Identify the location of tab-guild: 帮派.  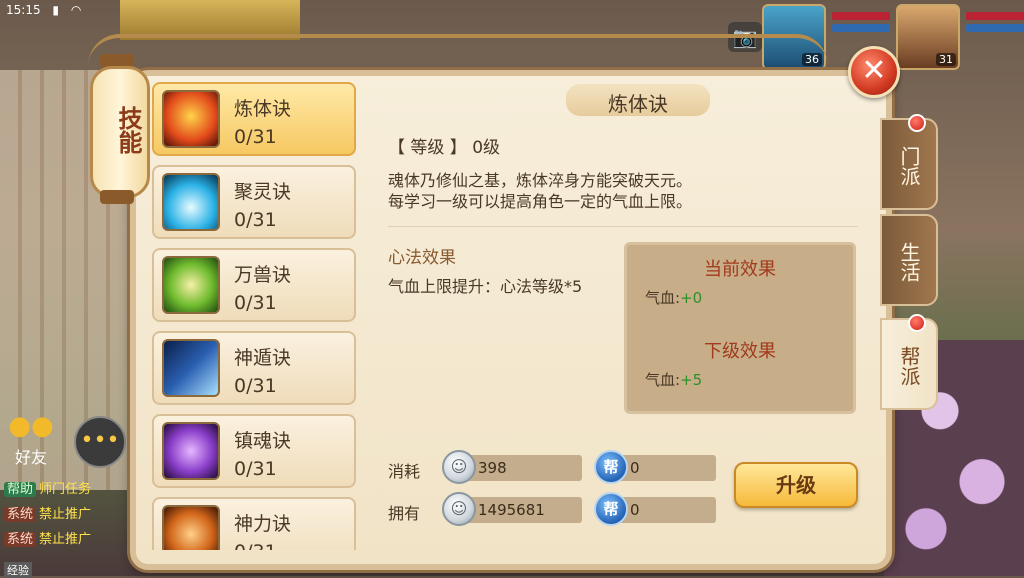
(909, 362).